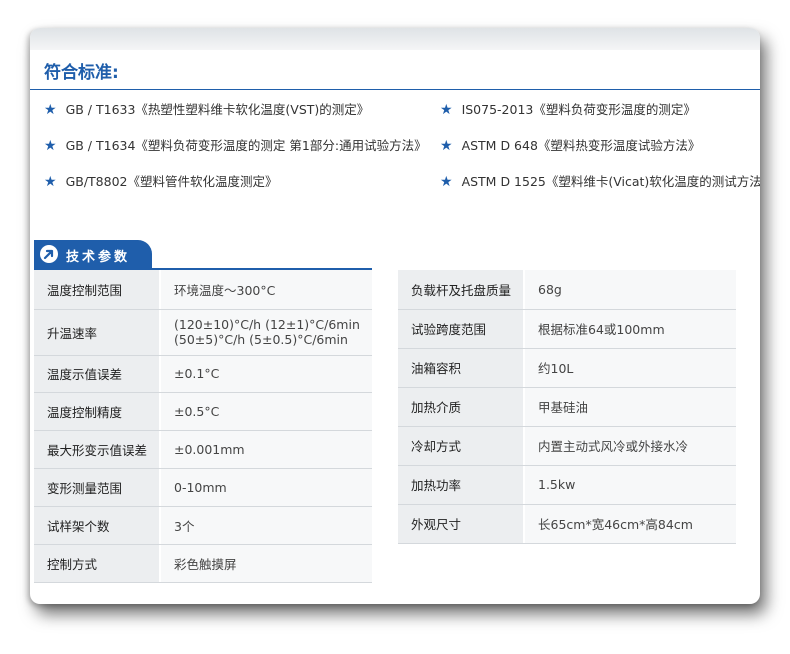 Image resolution: width=790 pixels, height=654 pixels. Describe the element at coordinates (161, 182) in the screenshot. I see `standard-item: ★ GB/T8802《塑料管件软化温度测定》` at that location.